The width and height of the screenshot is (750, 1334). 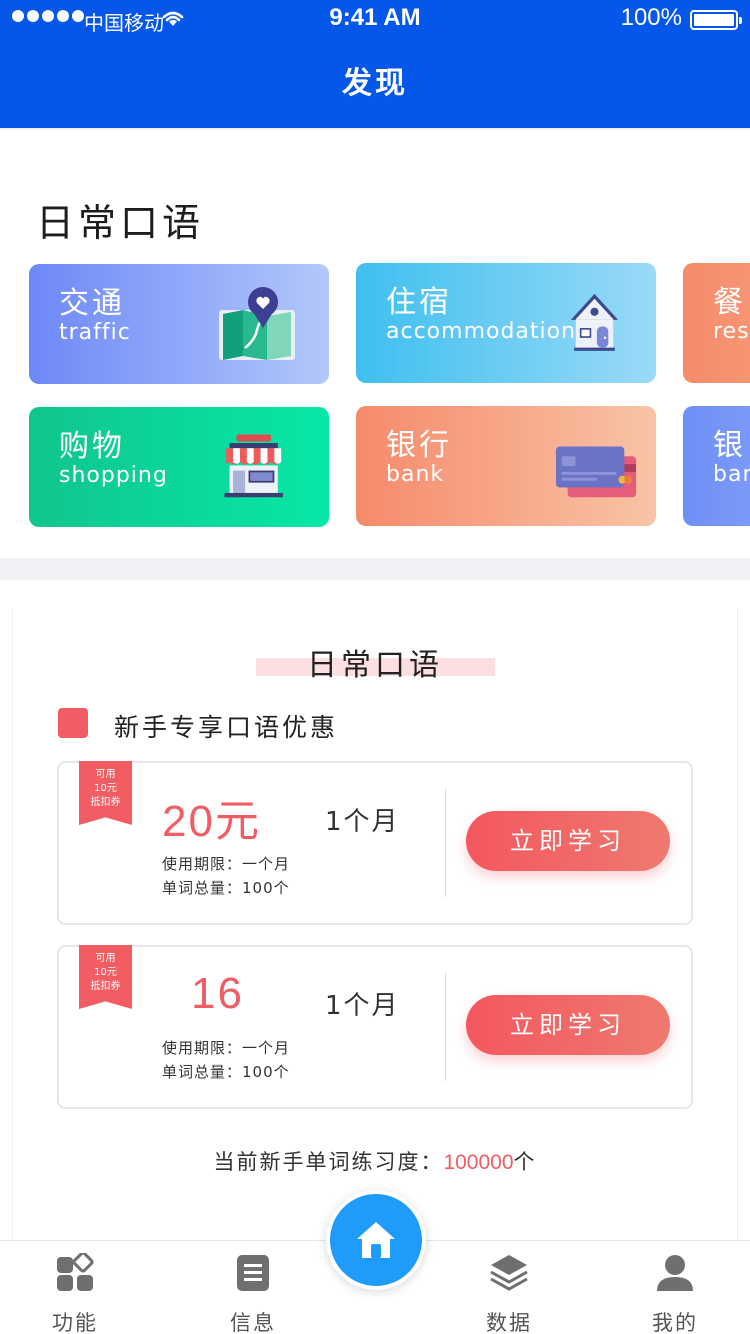 I want to click on layers-icon, so click(x=509, y=1273).